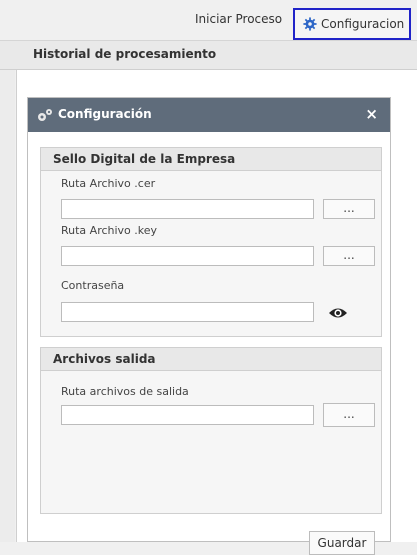  What do you see at coordinates (187, 256) in the screenshot?
I see `key-path-input` at bounding box center [187, 256].